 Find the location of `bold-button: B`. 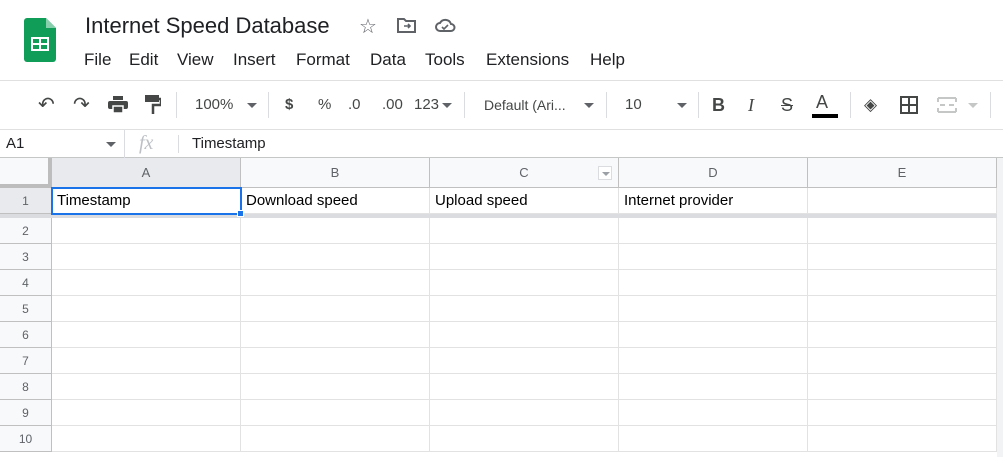

bold-button: B is located at coordinates (718, 105).